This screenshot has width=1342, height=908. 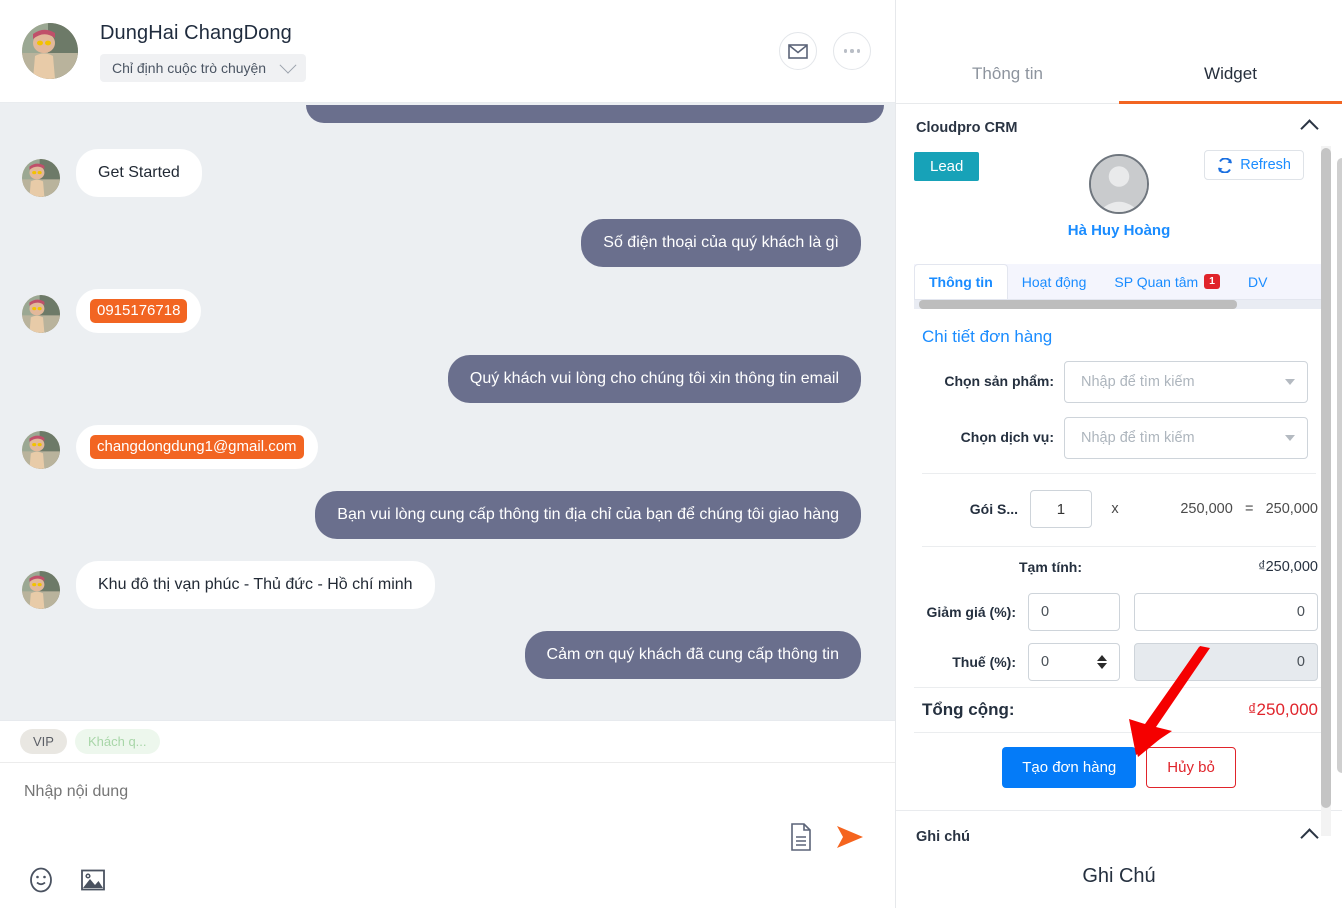 I want to click on line-total: 250,000, so click(x=1291, y=509).